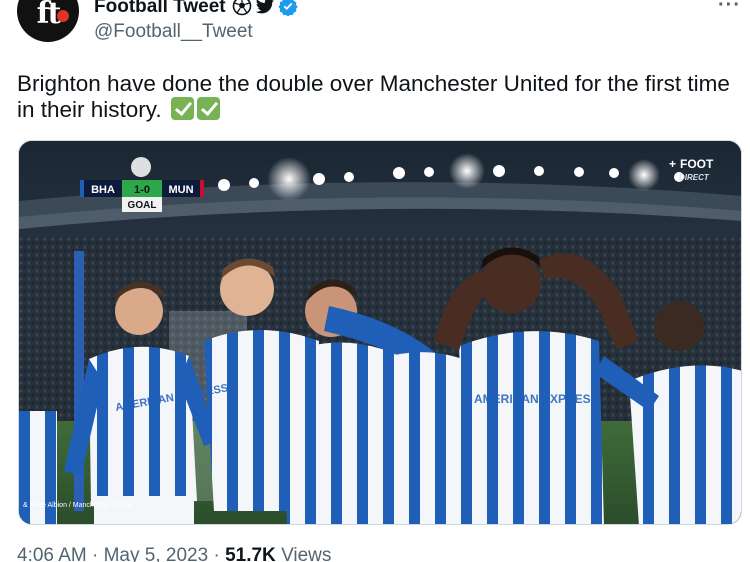  What do you see at coordinates (142, 190) in the screenshot?
I see `scorebug-score: 1-0` at bounding box center [142, 190].